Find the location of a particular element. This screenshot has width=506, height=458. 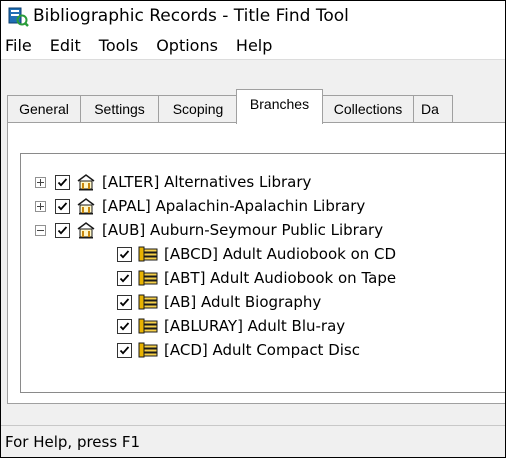

tree-node-aub: [AUB] Auburn-Seymour Public Library is located at coordinates (209, 230).